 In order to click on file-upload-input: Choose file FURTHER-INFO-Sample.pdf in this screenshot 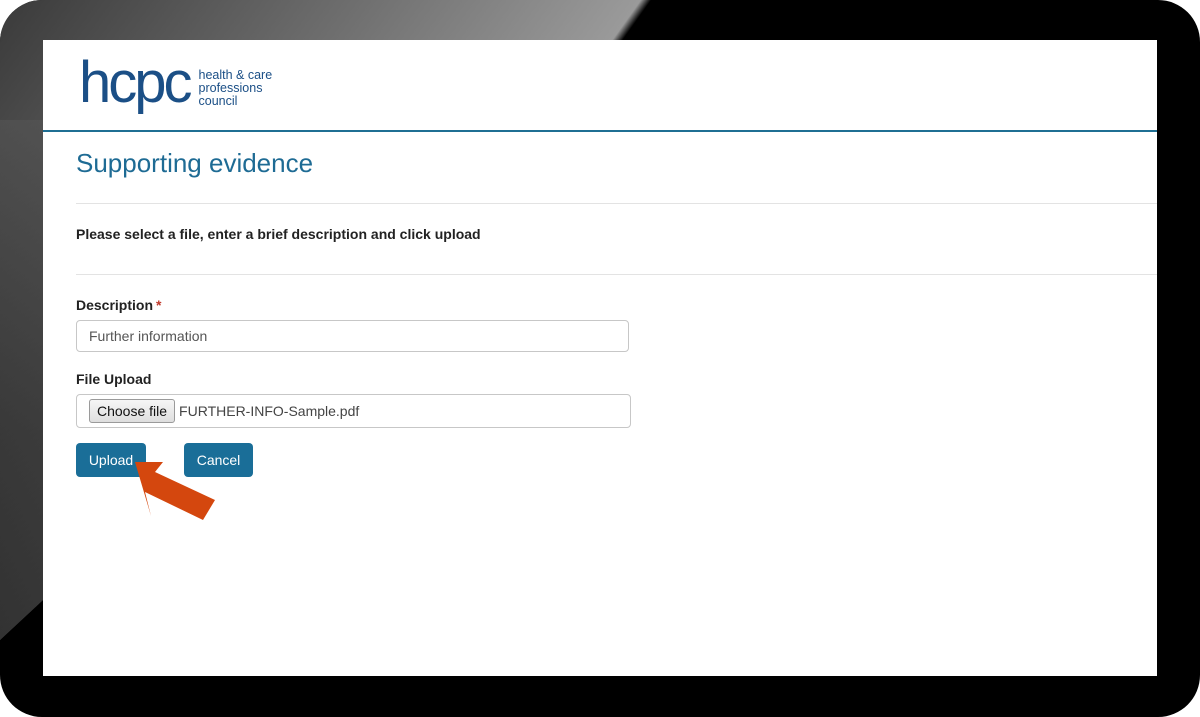, I will do `click(353, 411)`.